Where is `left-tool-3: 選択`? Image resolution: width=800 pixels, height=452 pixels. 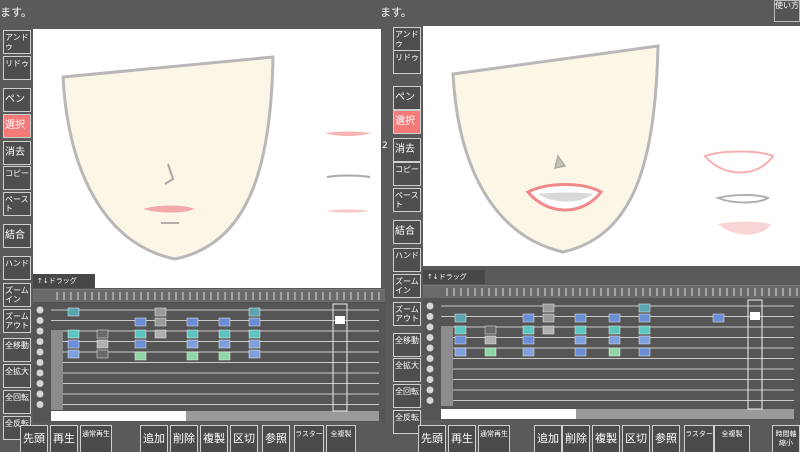
left-tool-3: 選択 is located at coordinates (17, 126).